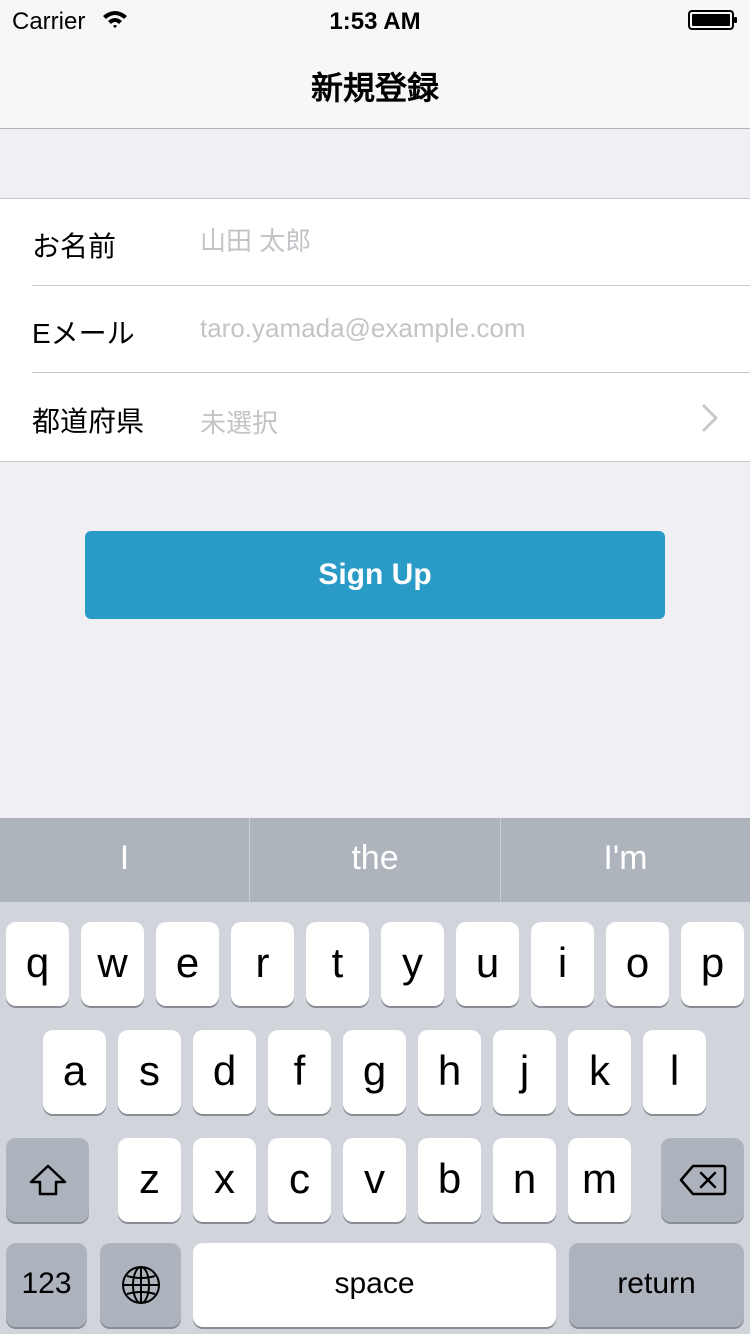 Image resolution: width=750 pixels, height=1334 pixels. Describe the element at coordinates (149, 1072) in the screenshot. I see `key-s: s` at that location.